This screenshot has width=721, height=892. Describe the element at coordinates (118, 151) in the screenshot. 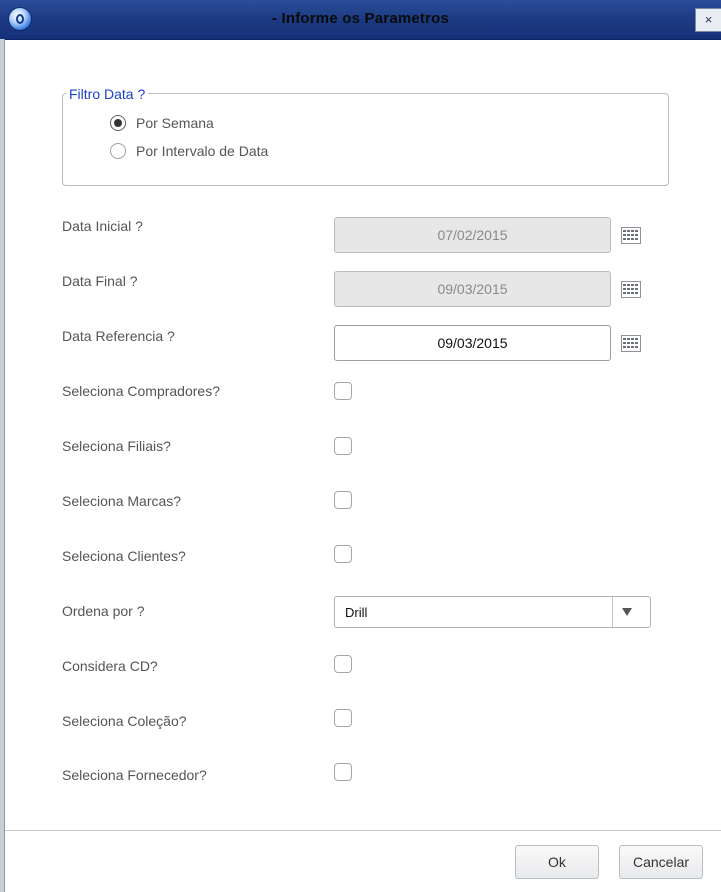

I see `radio-button-unchecked` at that location.